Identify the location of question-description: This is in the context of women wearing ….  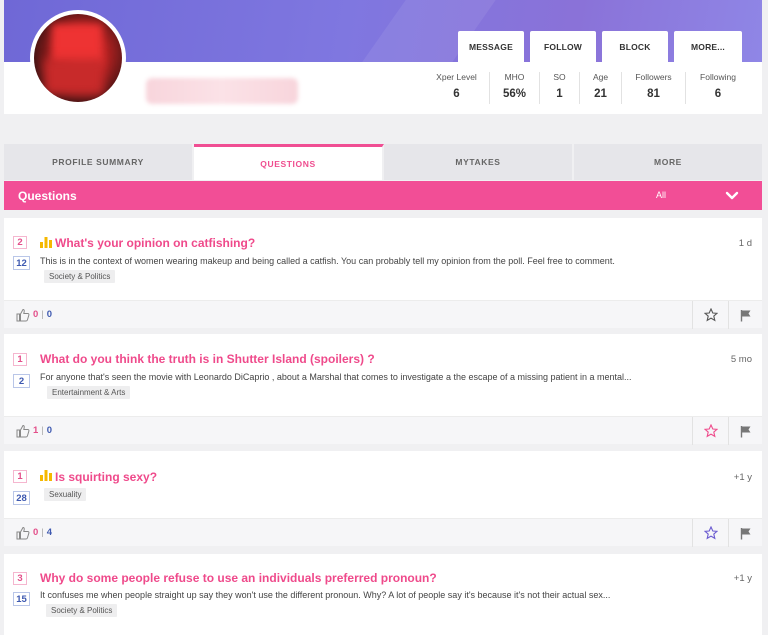
(385, 261).